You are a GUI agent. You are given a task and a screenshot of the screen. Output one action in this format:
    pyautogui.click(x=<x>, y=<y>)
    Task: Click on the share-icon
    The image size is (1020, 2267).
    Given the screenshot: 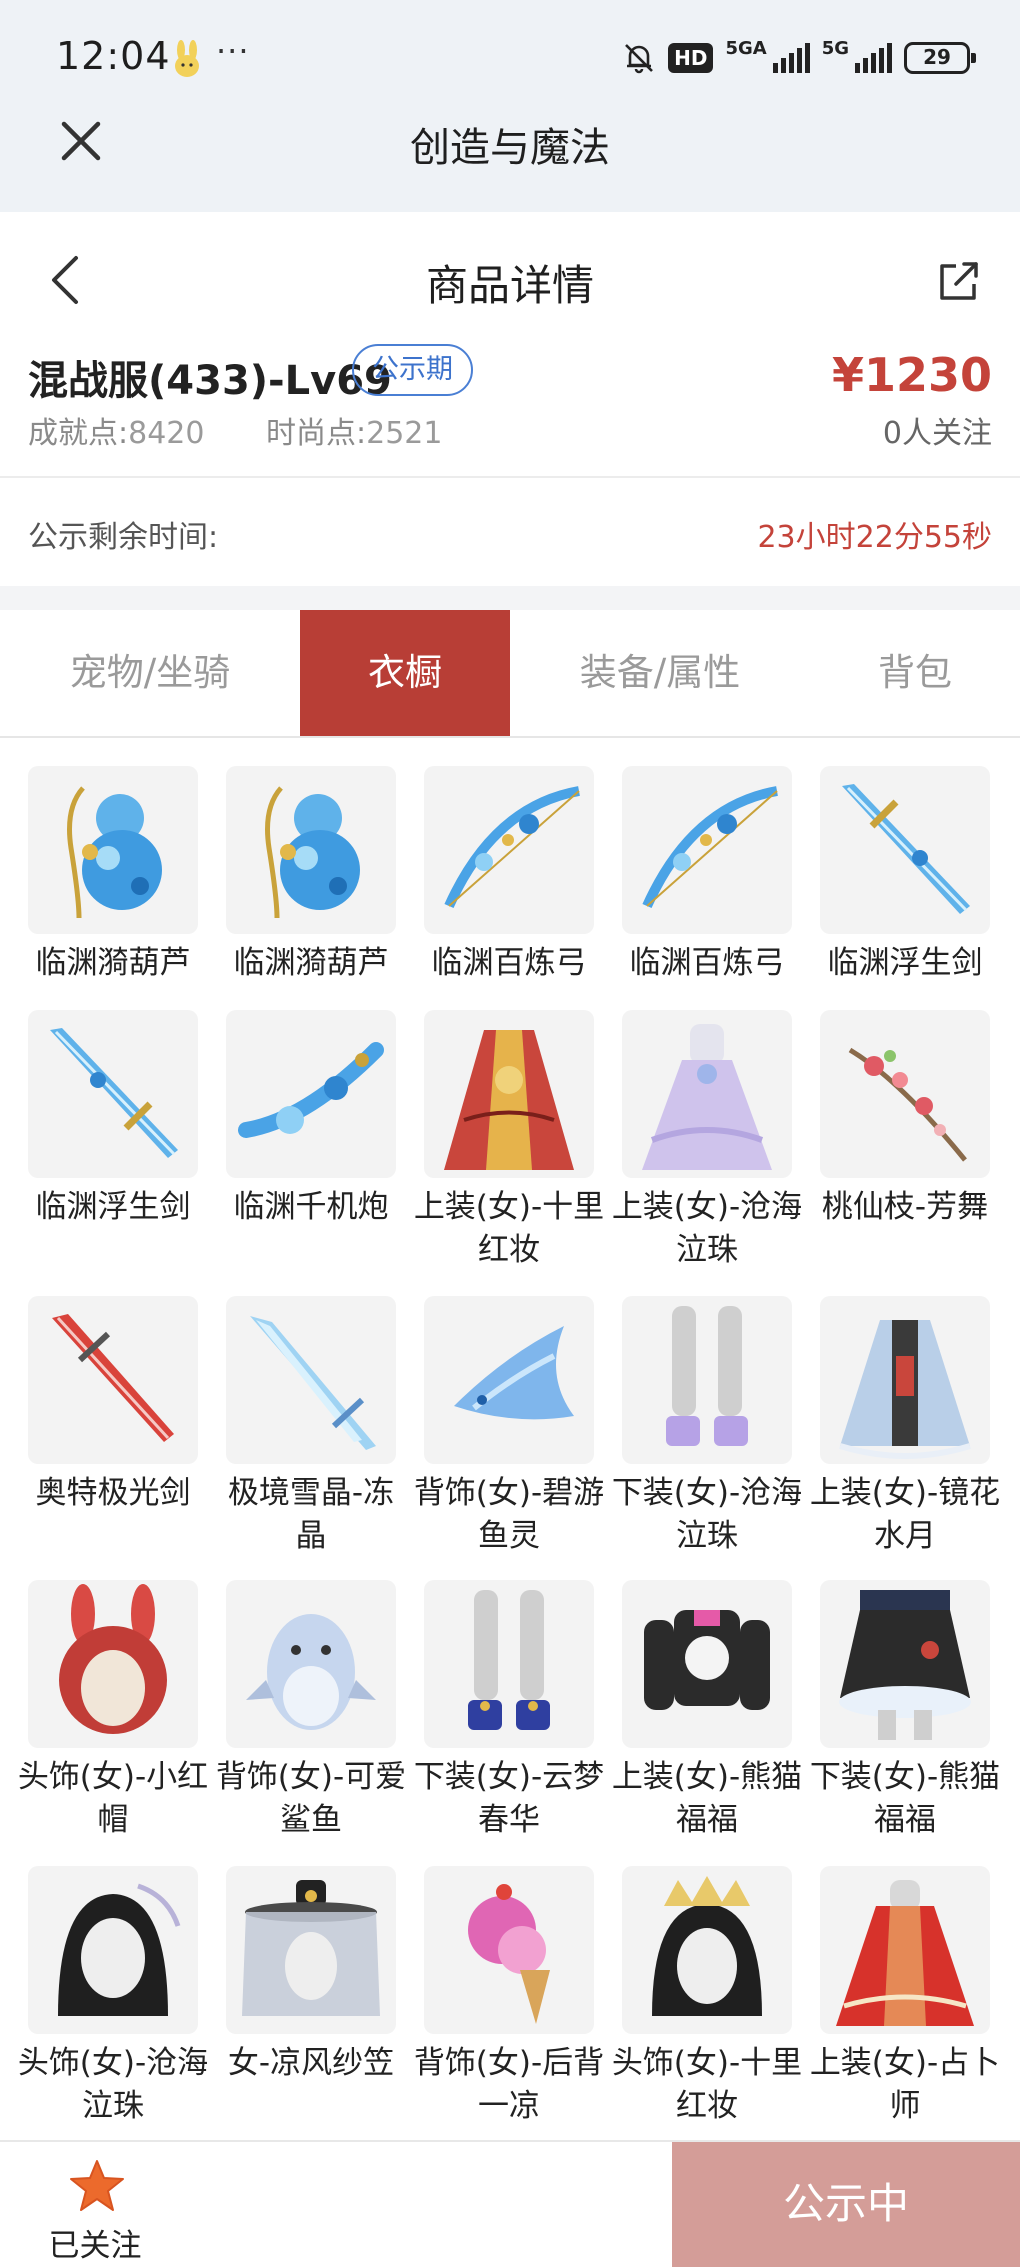 What is the action you would take?
    pyautogui.click(x=959, y=281)
    